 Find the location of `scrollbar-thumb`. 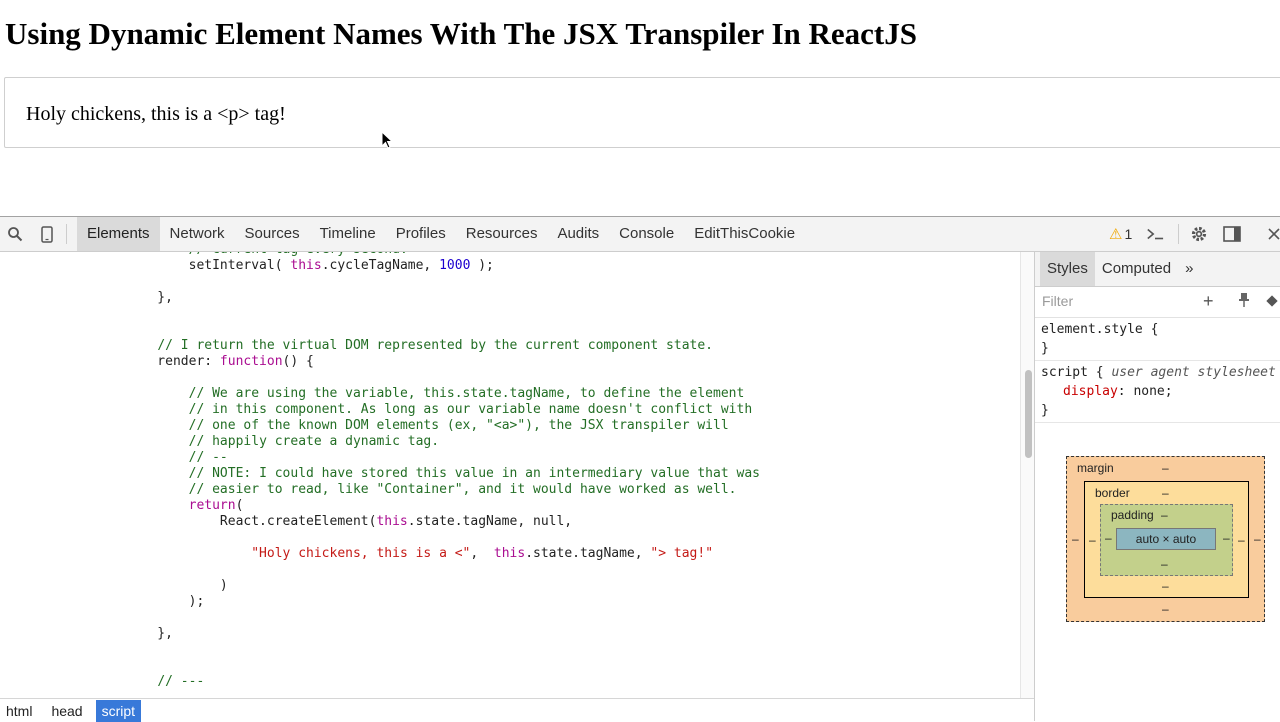

scrollbar-thumb is located at coordinates (1028, 414).